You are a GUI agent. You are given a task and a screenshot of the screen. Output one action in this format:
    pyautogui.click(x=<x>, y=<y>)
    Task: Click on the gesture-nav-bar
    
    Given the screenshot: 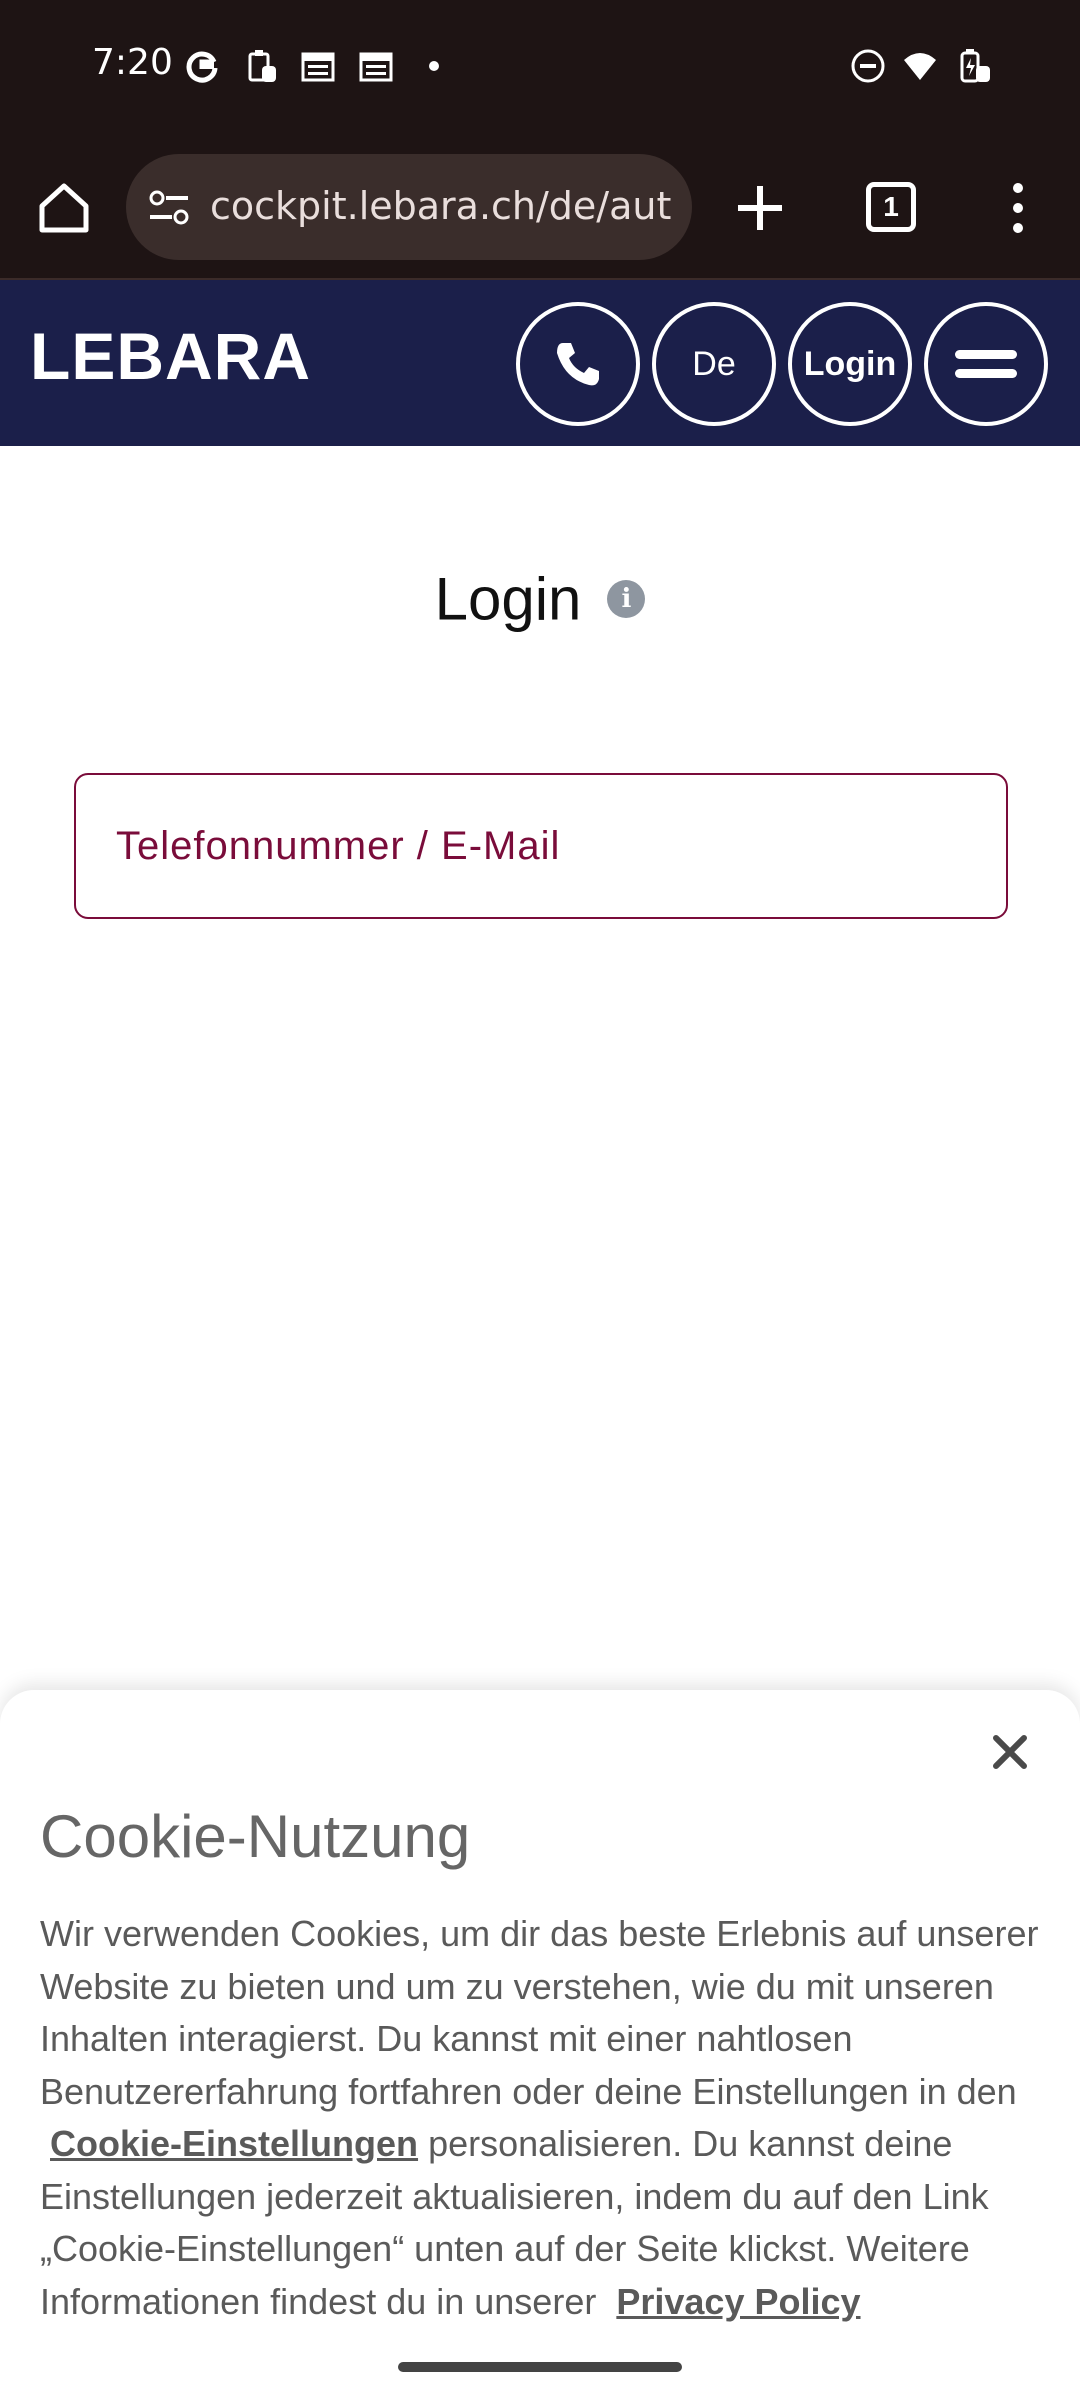 What is the action you would take?
    pyautogui.click(x=540, y=2367)
    